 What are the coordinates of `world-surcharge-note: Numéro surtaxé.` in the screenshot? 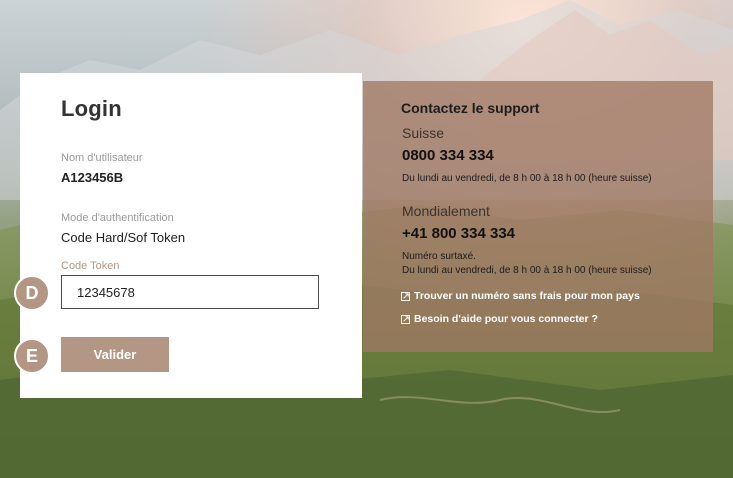 It's located at (439, 256).